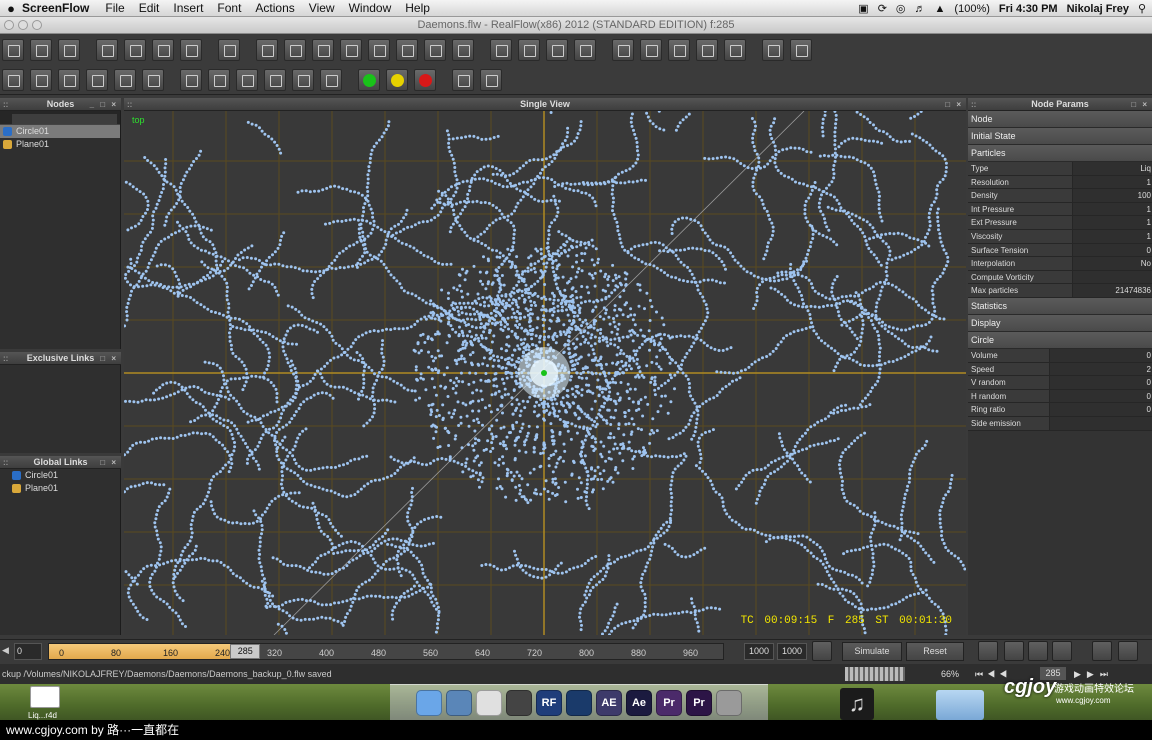 The width and height of the screenshot is (1152, 740). I want to click on new-file-button, so click(13, 50).